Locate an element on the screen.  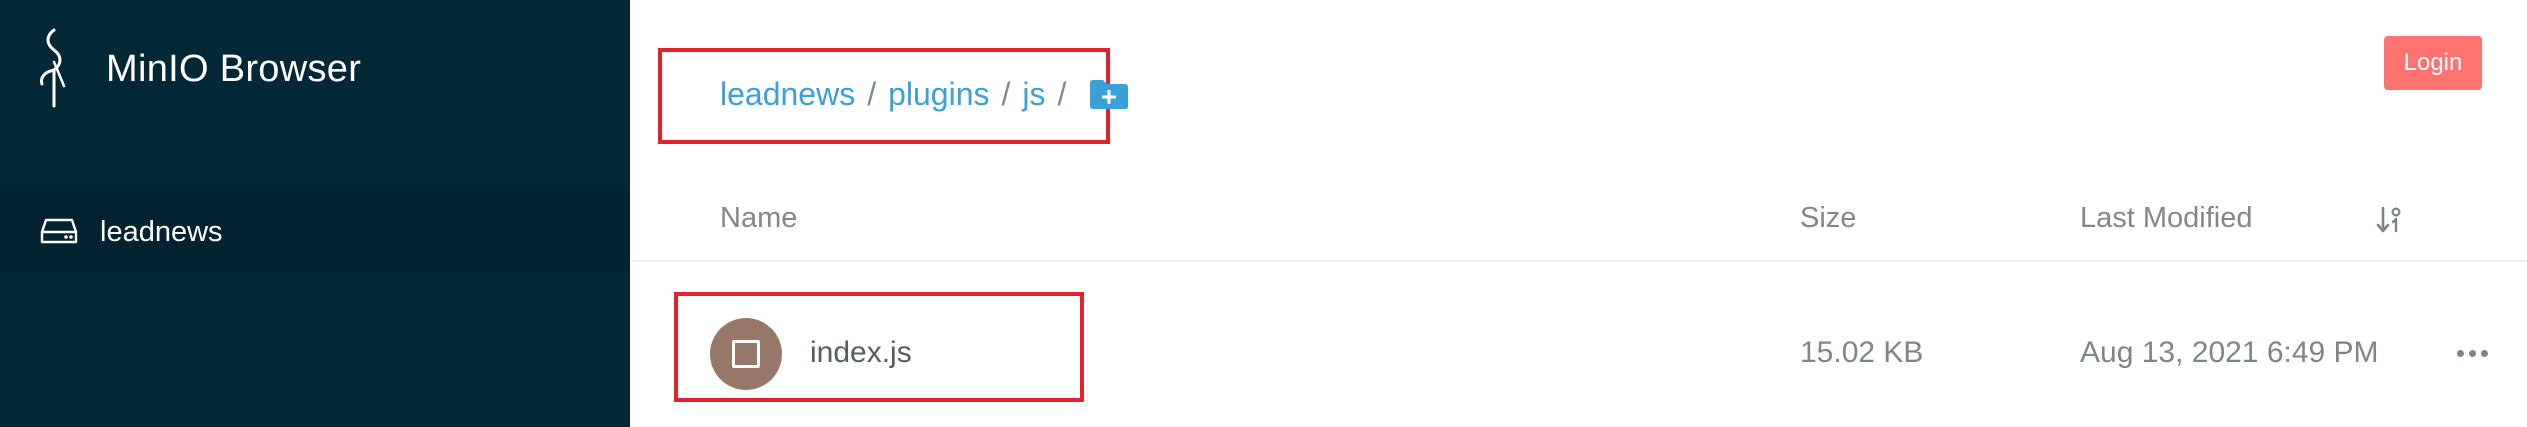
breadcrumb-item-leadnews: leadnews is located at coordinates (787, 94).